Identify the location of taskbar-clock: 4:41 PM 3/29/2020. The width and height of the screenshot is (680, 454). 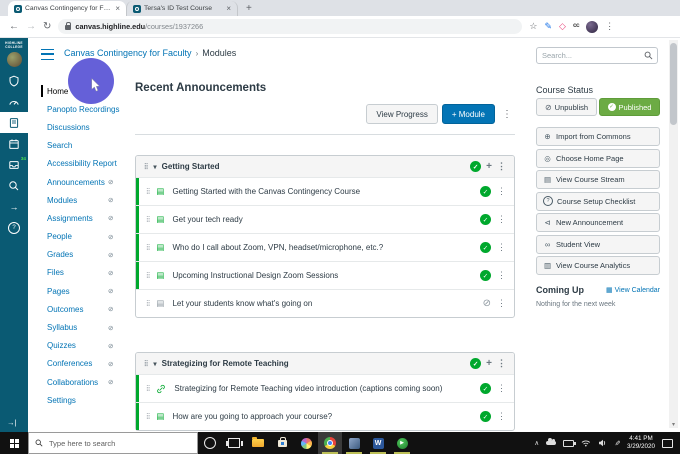
(641, 443).